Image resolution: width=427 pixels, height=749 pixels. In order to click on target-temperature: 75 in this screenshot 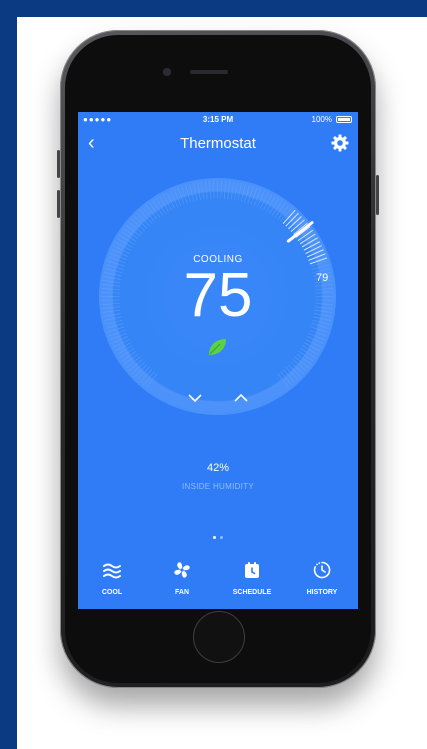, I will do `click(218, 295)`.